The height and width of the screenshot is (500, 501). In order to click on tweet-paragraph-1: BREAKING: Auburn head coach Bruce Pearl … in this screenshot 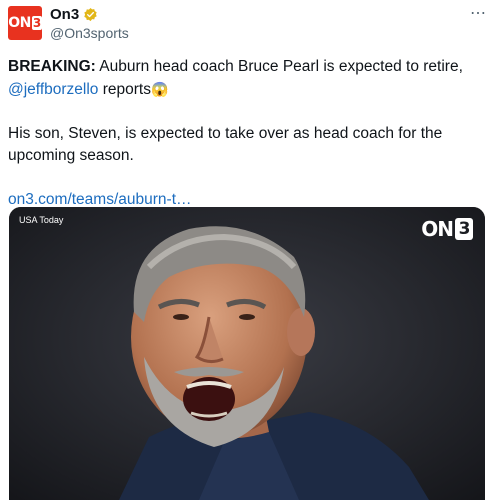, I will do `click(243, 78)`.